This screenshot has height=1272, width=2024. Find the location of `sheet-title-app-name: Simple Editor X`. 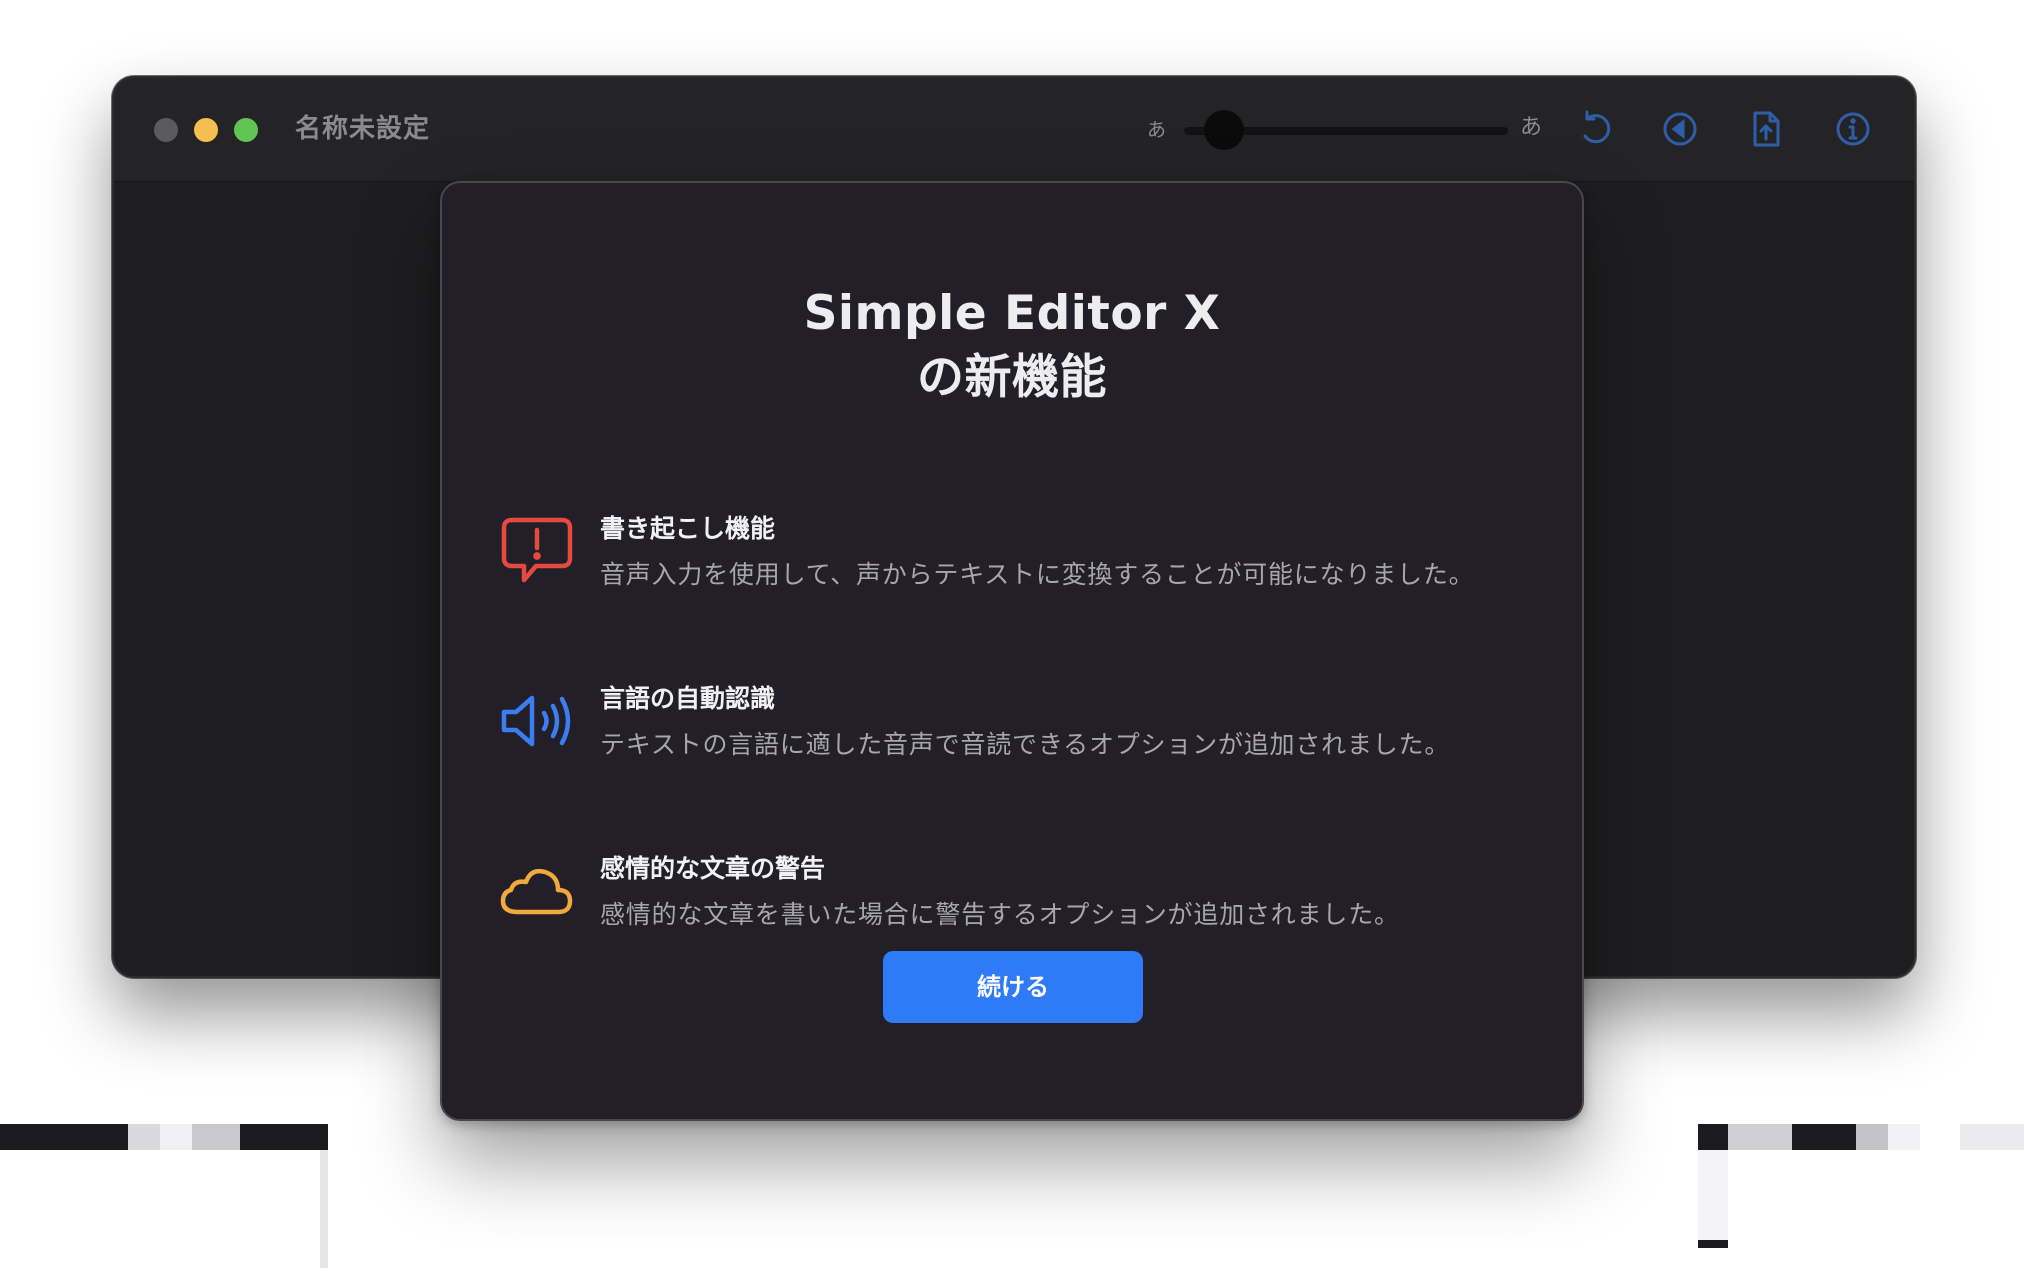

sheet-title-app-name: Simple Editor X is located at coordinates (1012, 313).